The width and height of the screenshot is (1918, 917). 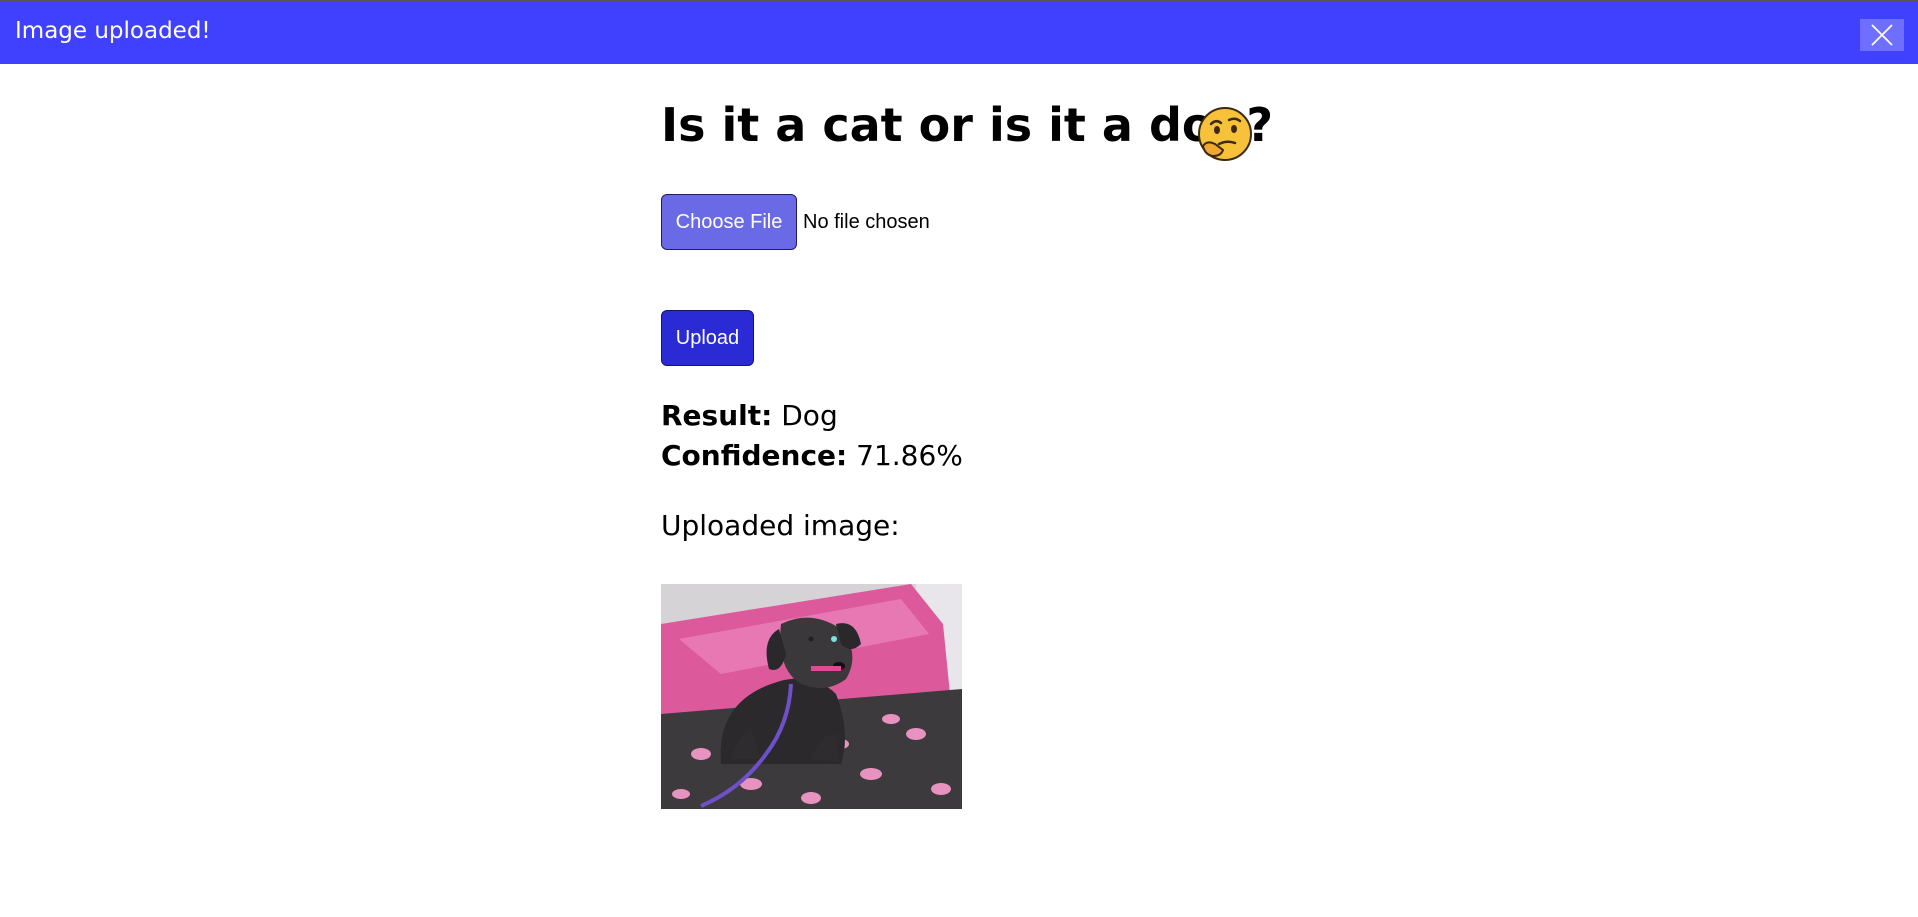 I want to click on dog-photo, so click(x=811, y=696).